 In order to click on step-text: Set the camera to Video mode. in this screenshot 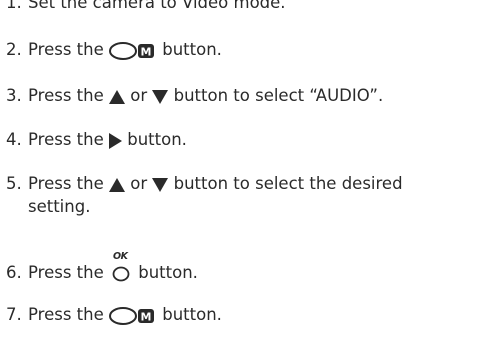, I will do `click(157, 6)`.